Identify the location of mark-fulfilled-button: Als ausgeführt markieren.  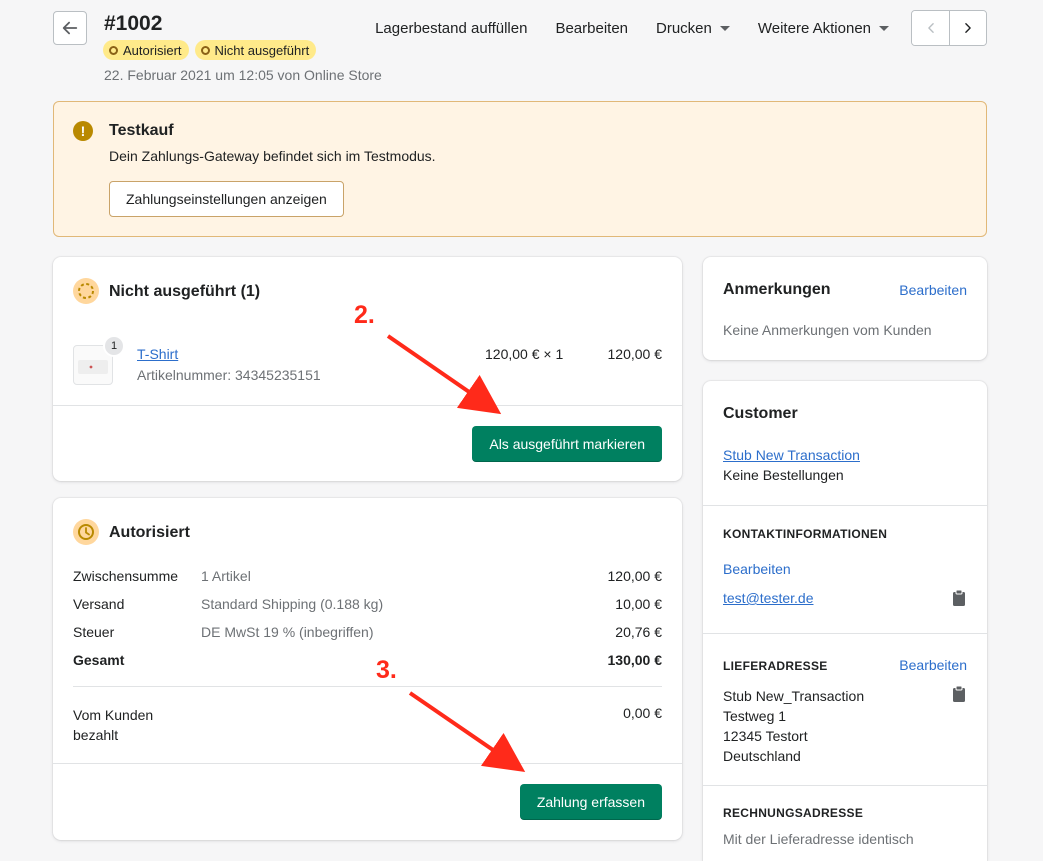
(567, 444).